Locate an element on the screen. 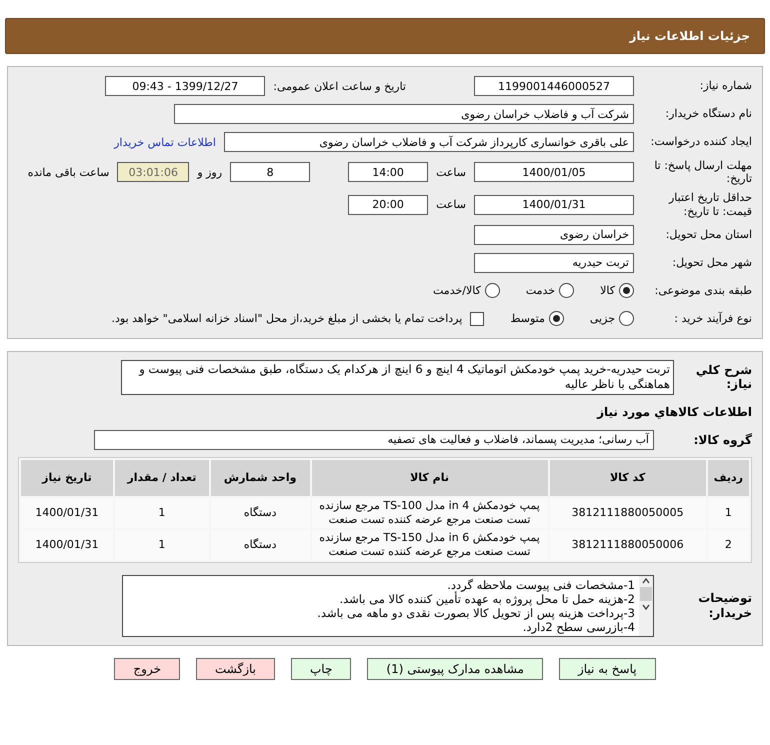 The width and height of the screenshot is (770, 745). remaining-time-field: 03:01:06 is located at coordinates (153, 172).